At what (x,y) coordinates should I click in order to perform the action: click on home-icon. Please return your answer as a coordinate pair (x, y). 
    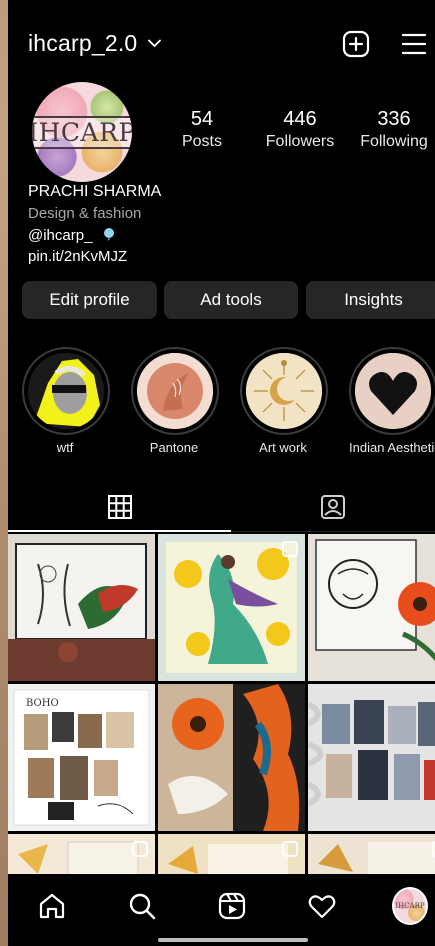
    Looking at the image, I should click on (52, 906).